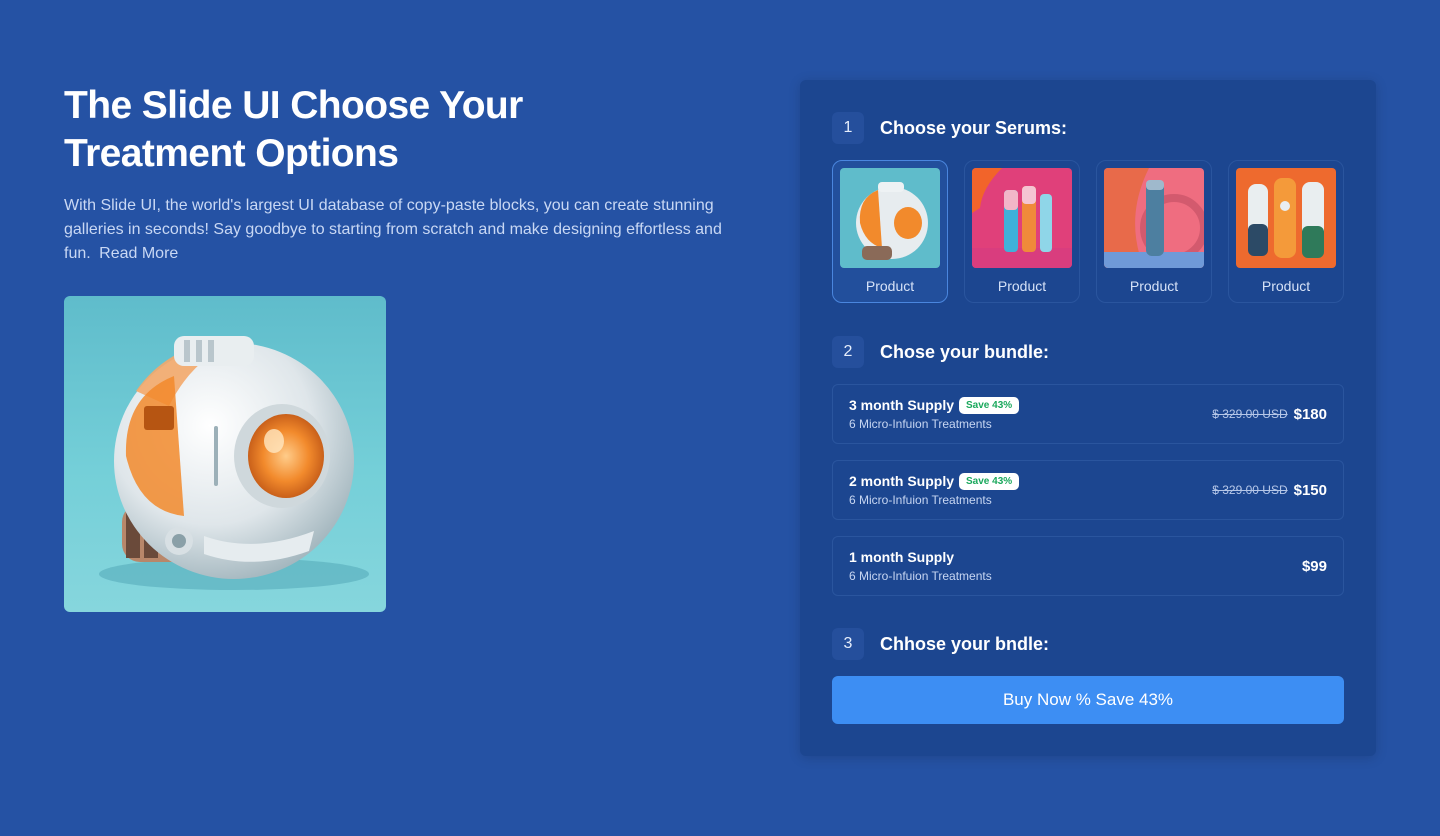 Image resolution: width=1440 pixels, height=836 pixels. What do you see at coordinates (1310, 414) in the screenshot?
I see `bundle-price: $180` at bounding box center [1310, 414].